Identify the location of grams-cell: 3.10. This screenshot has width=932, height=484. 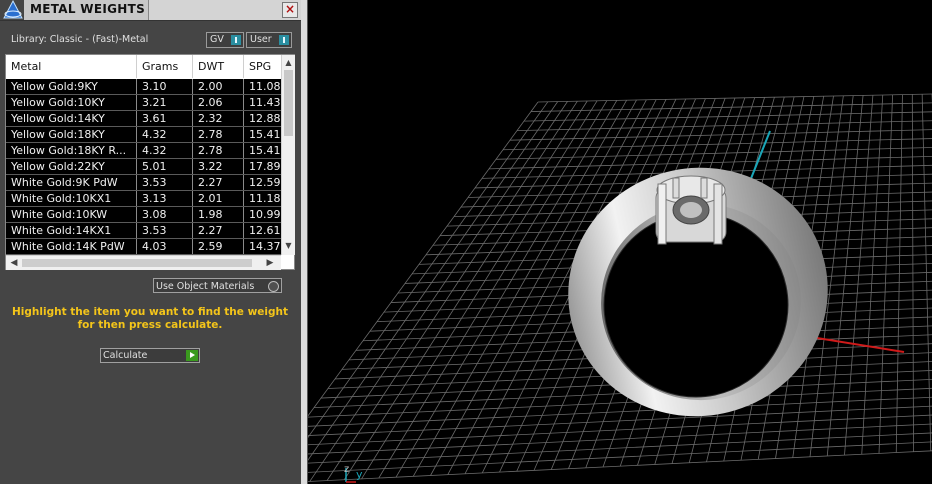
(165, 86).